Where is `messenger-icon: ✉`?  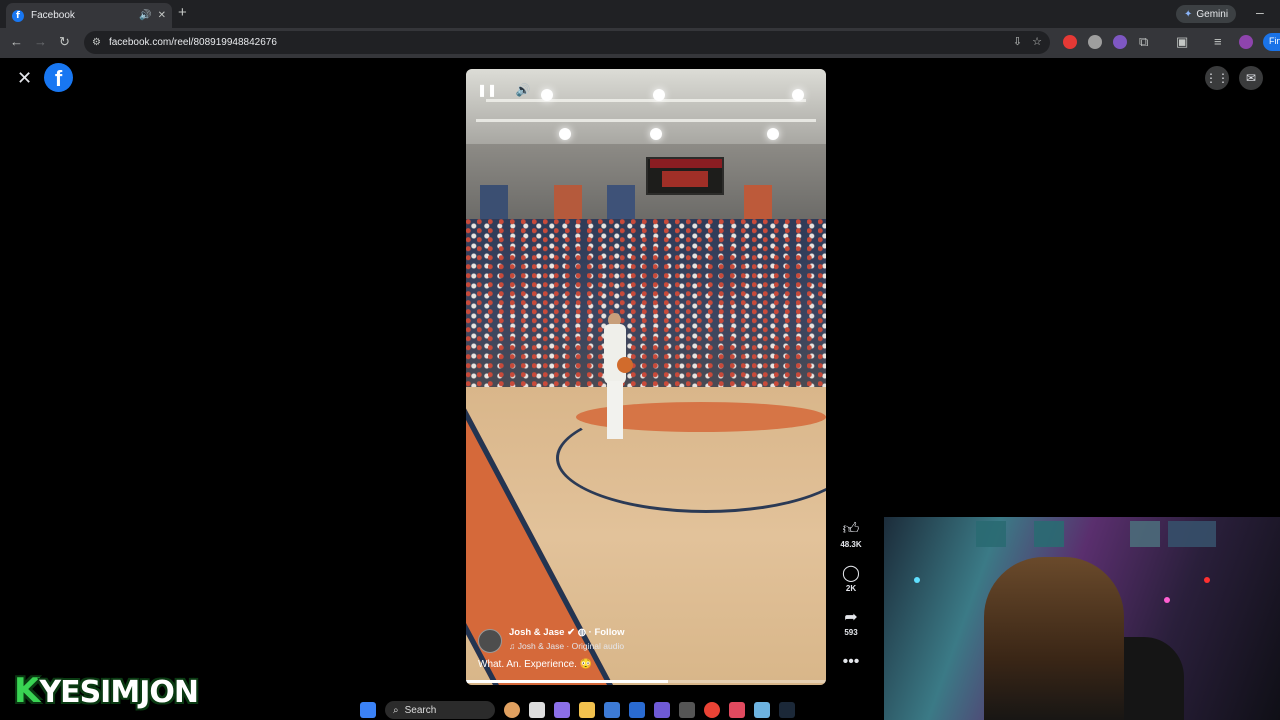 messenger-icon: ✉ is located at coordinates (1251, 78).